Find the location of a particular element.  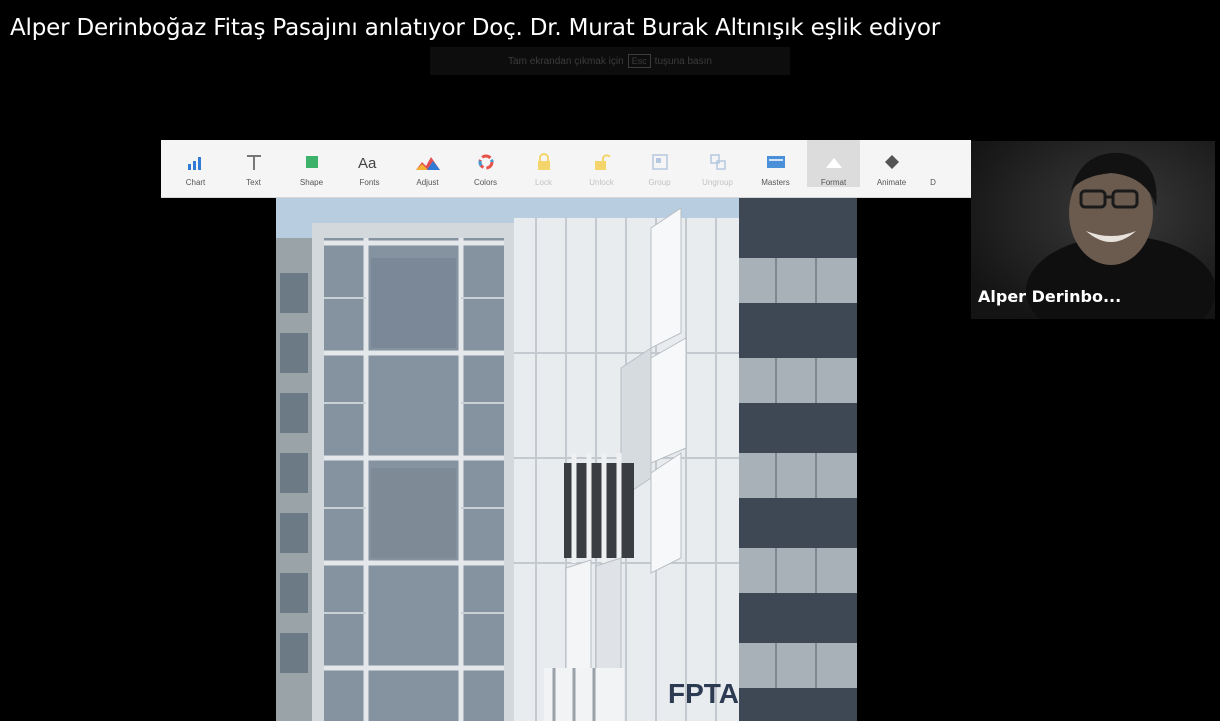

toolbar-label: Fonts is located at coordinates (369, 182).